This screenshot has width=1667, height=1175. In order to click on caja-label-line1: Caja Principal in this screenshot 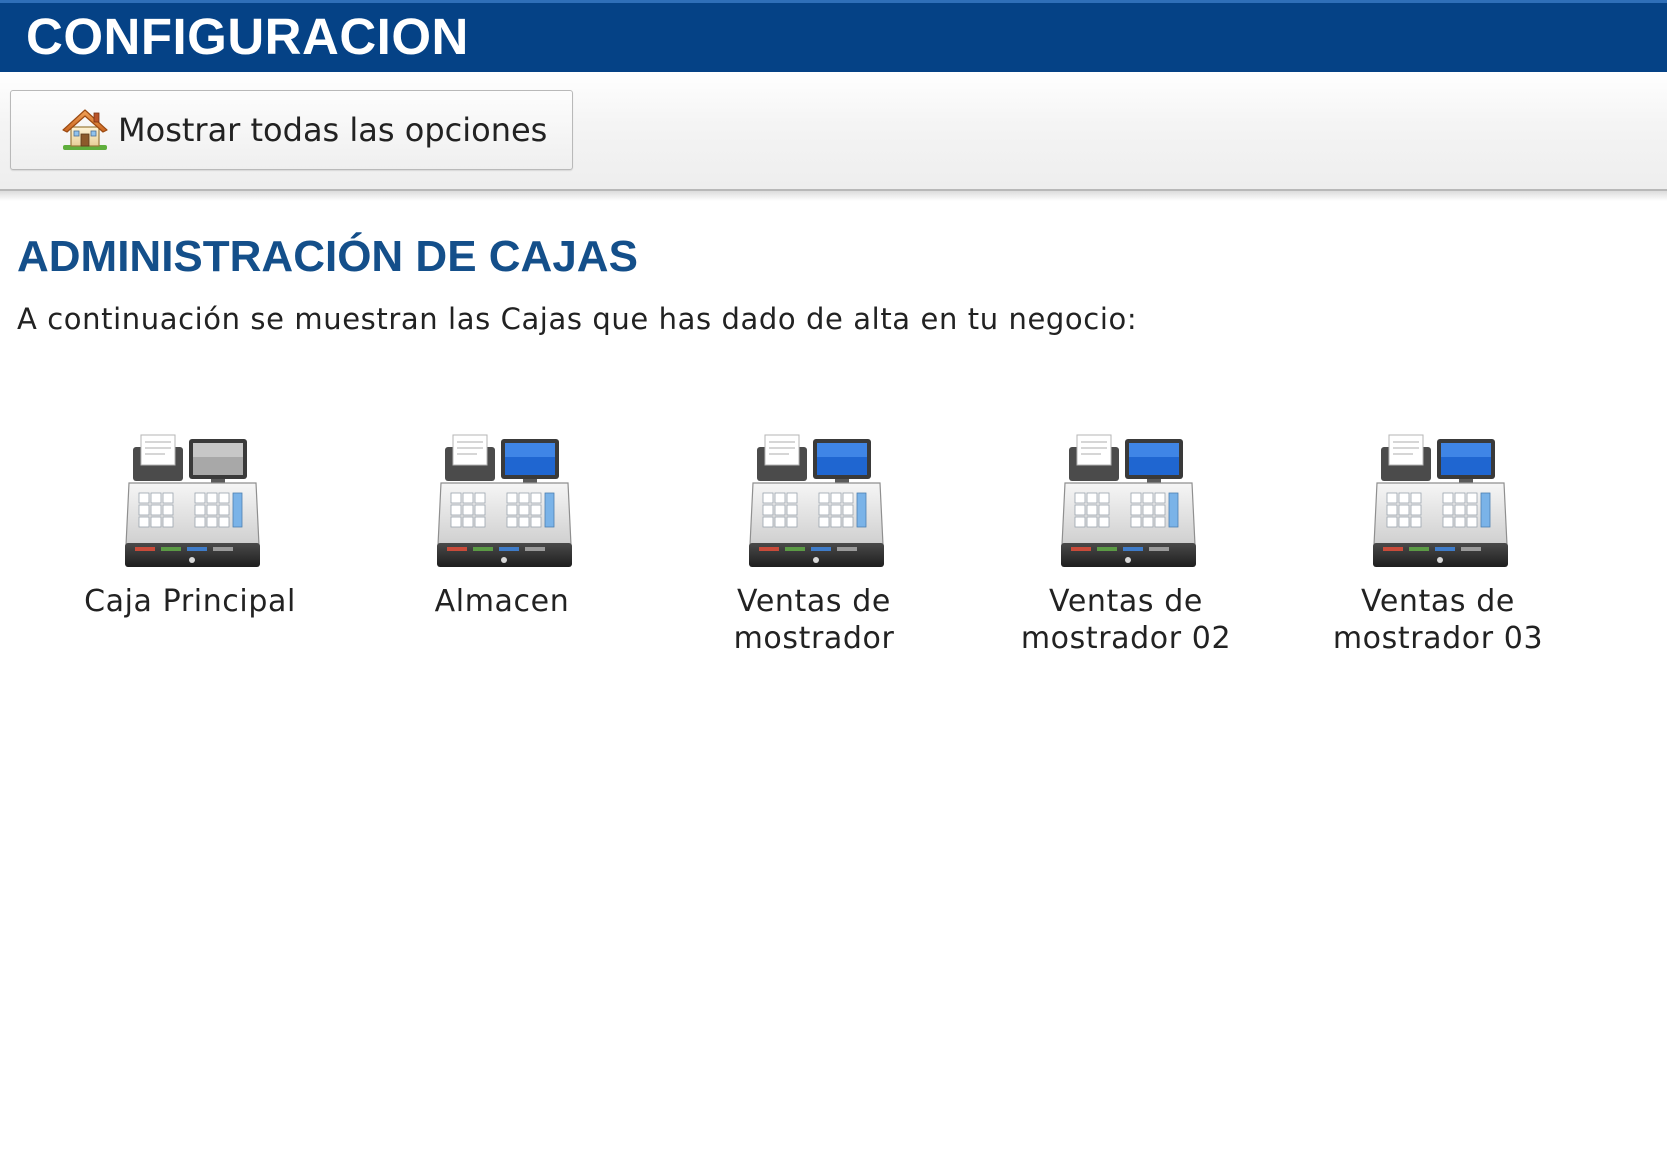, I will do `click(190, 601)`.